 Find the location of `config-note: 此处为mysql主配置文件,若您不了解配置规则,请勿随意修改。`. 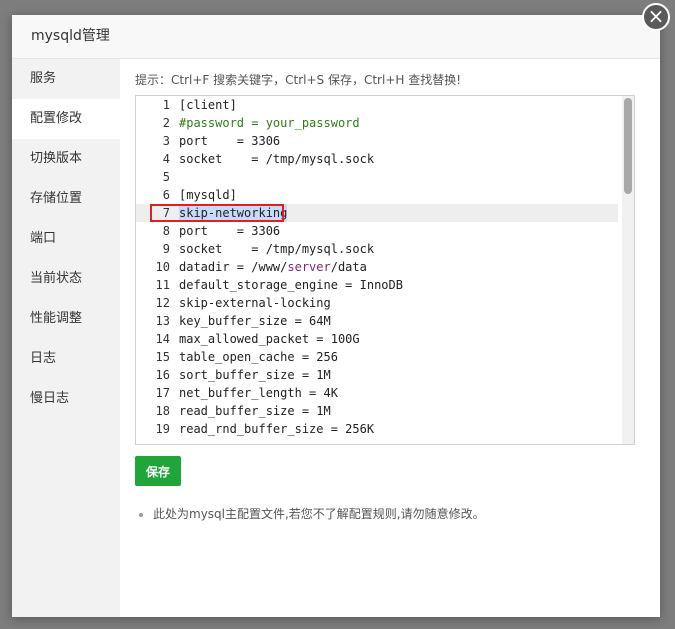

config-note: 此处为mysql主配置文件,若您不了解配置规则,请勿随意修改。 is located at coordinates (385, 513).